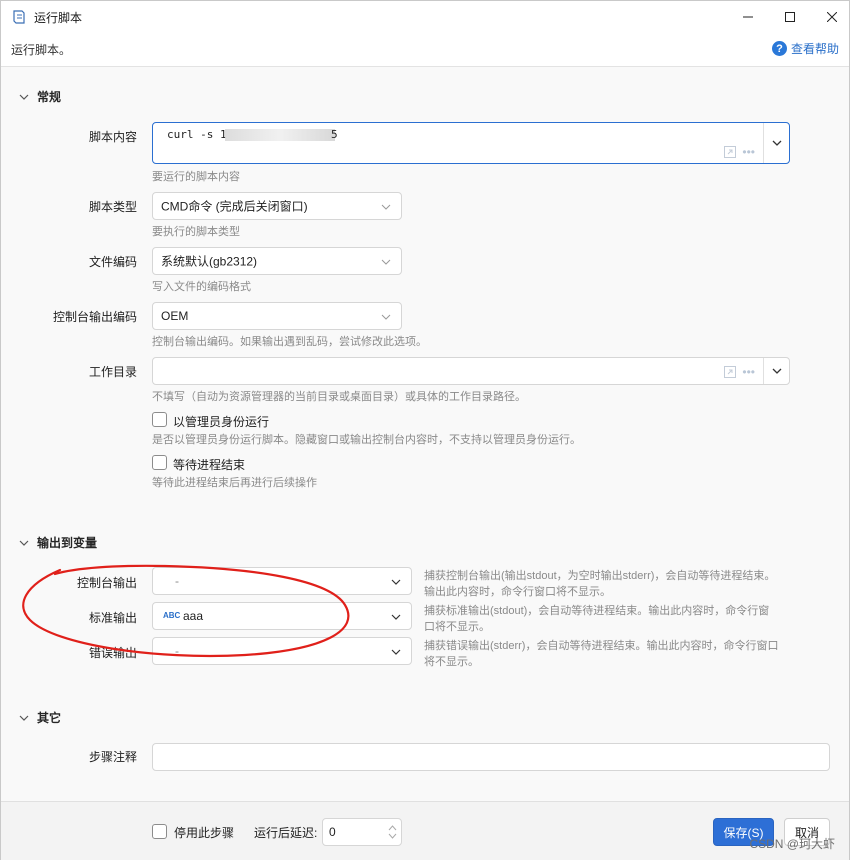  I want to click on file-encoding-select: 系统默认(gb2312), so click(277, 261).